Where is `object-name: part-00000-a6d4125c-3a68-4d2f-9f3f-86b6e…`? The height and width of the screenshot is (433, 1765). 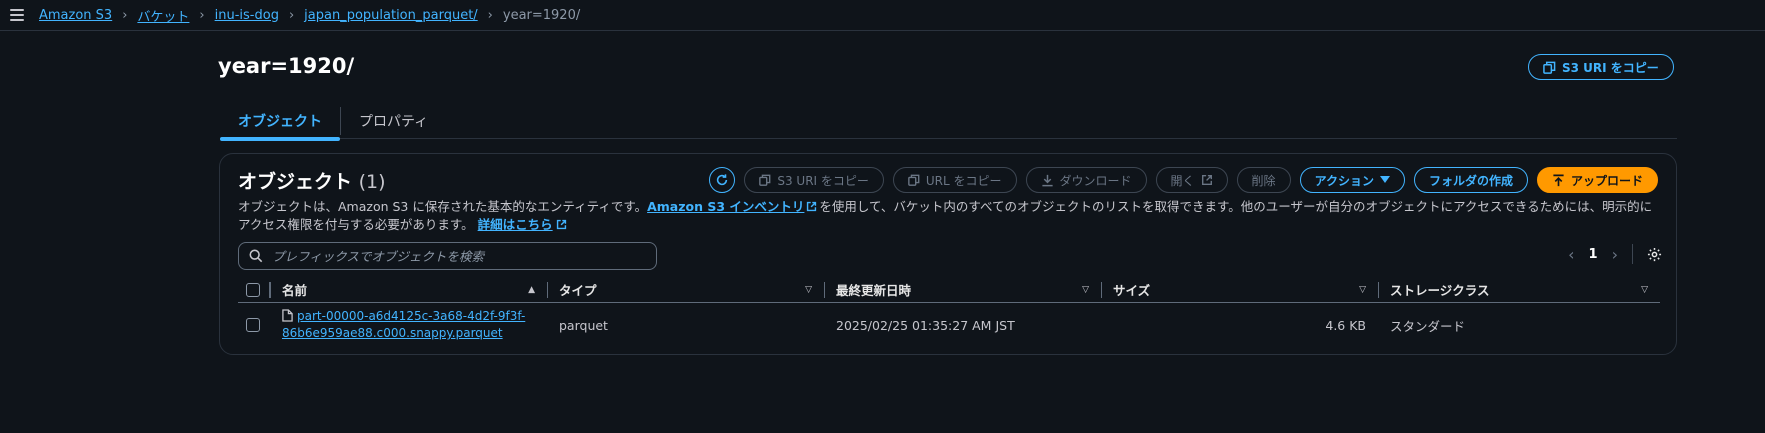 object-name: part-00000-a6d4125c-3a68-4d2f-9f3f-86b6e… is located at coordinates (404, 324).